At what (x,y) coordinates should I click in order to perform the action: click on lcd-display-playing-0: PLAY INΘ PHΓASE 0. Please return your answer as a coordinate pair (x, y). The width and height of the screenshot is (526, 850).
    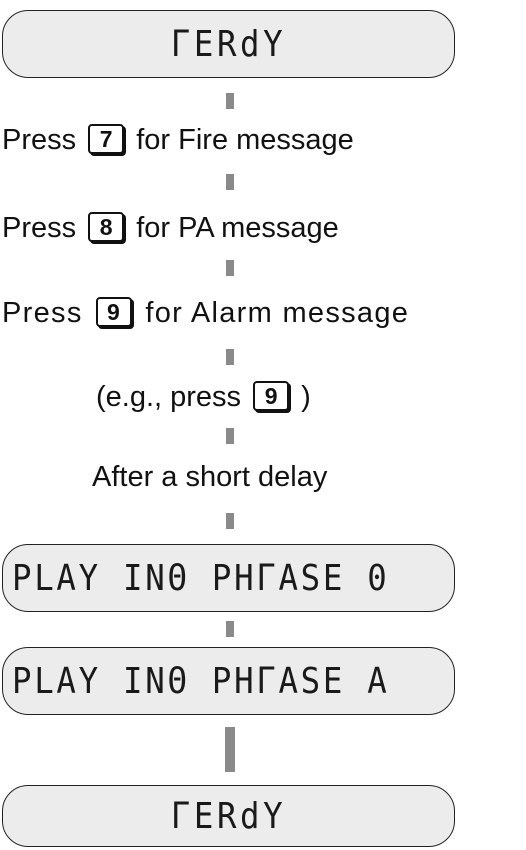
    Looking at the image, I should click on (228, 578).